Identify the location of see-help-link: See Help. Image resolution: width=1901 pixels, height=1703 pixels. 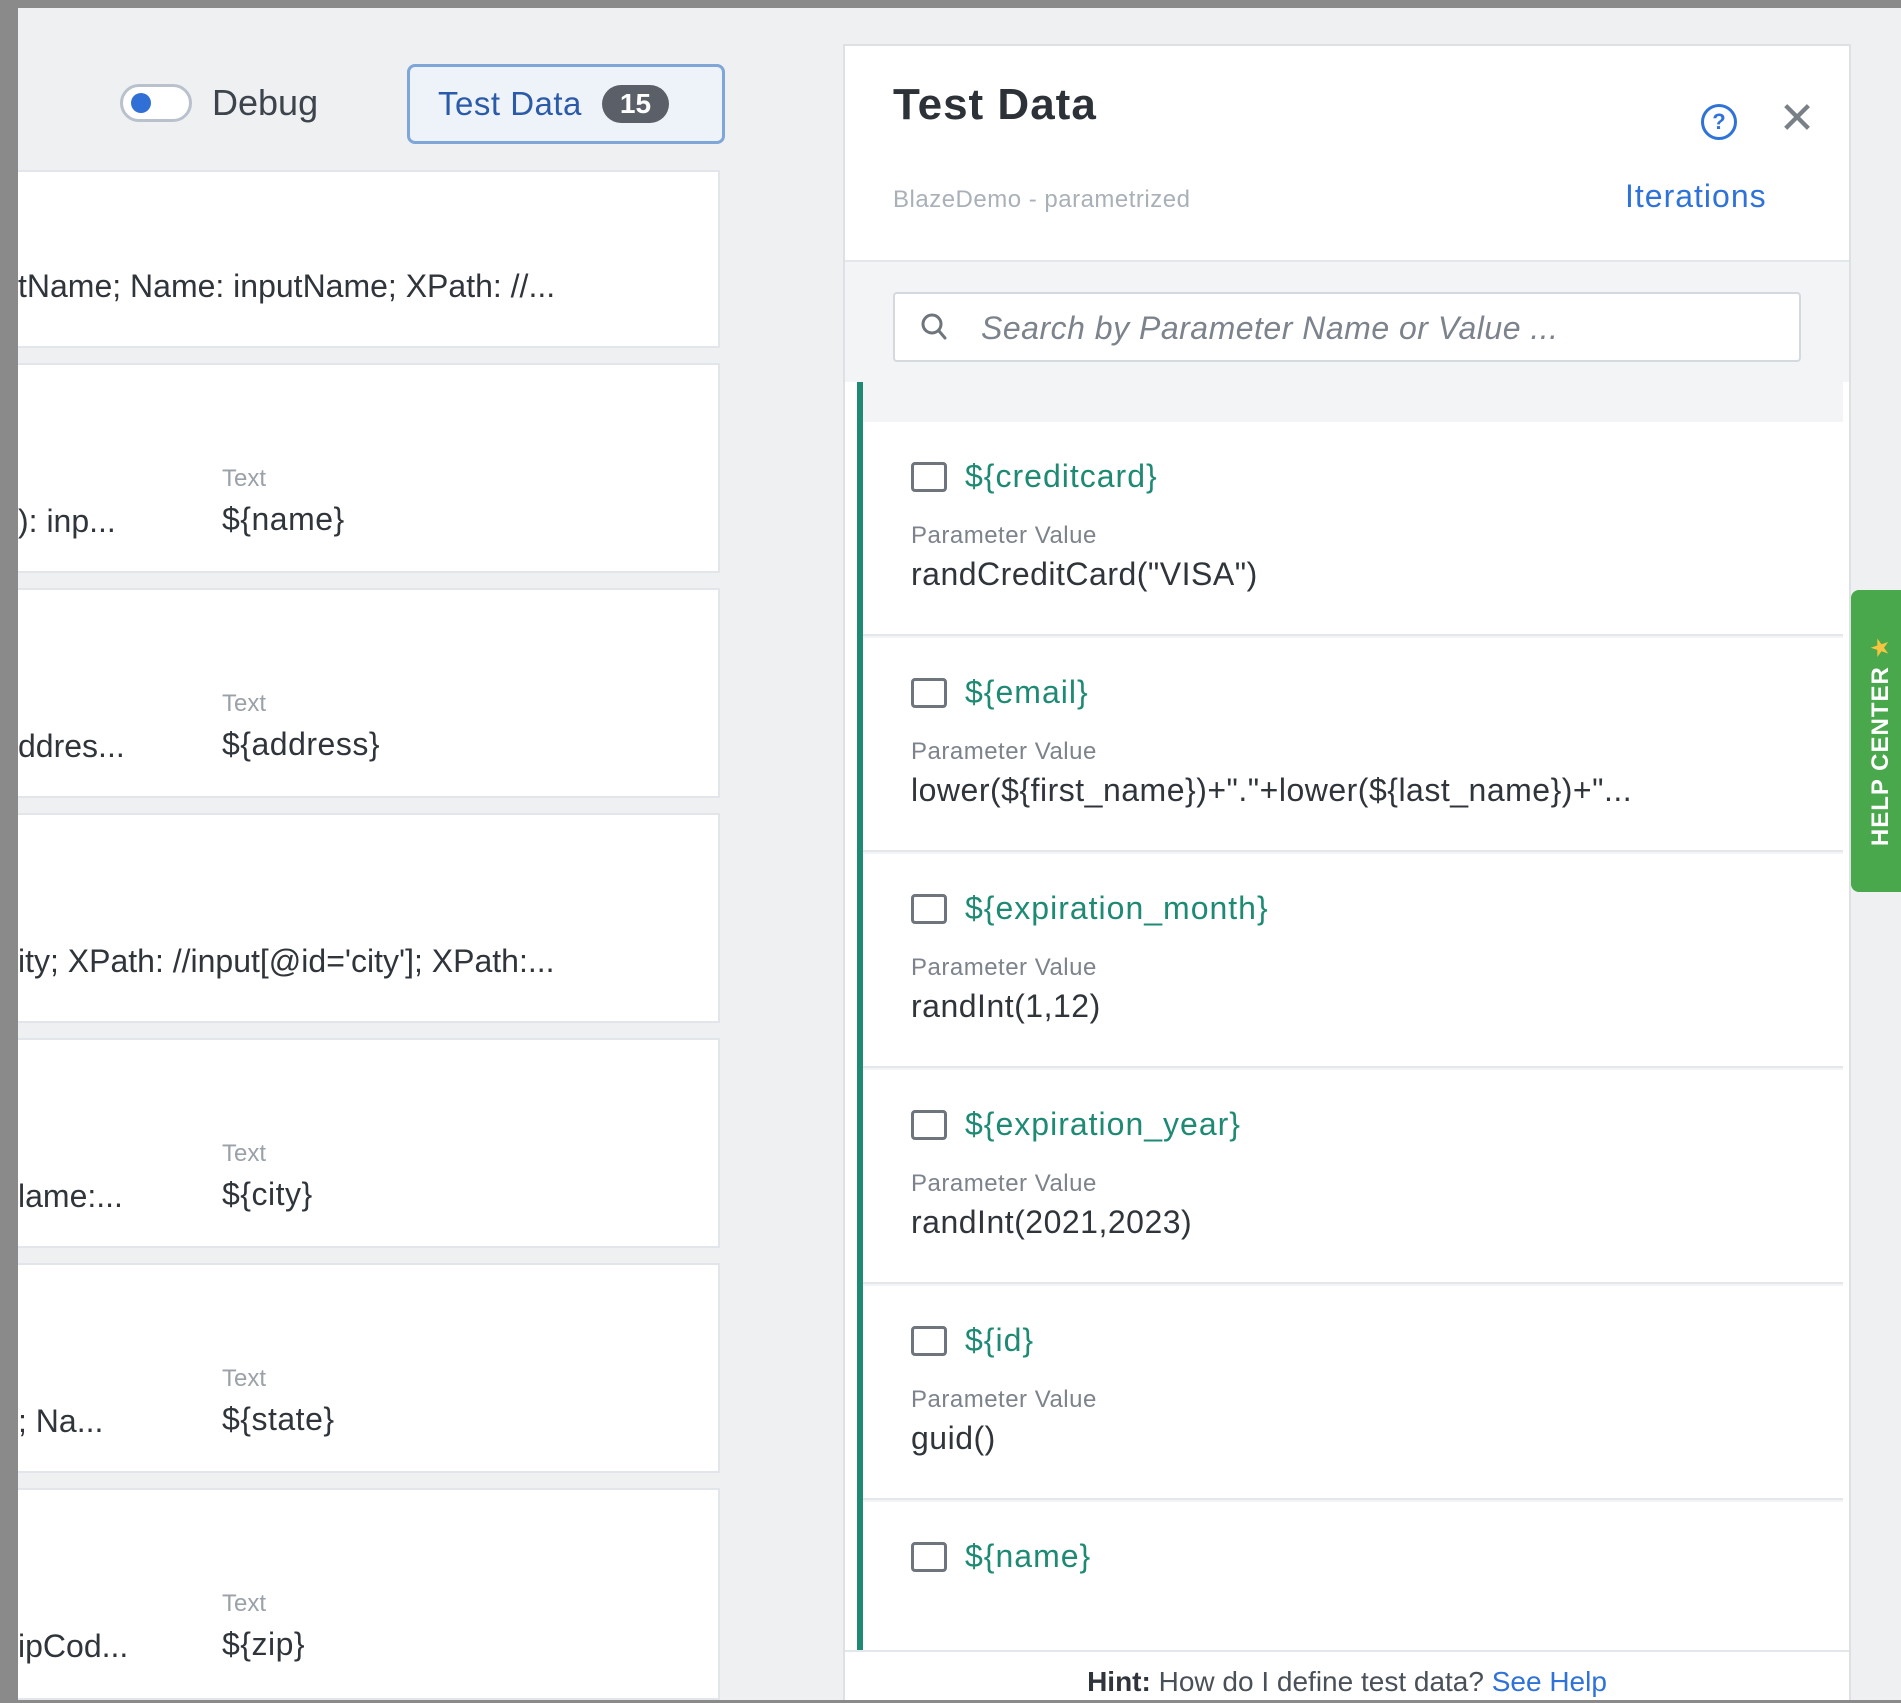
(1549, 1681).